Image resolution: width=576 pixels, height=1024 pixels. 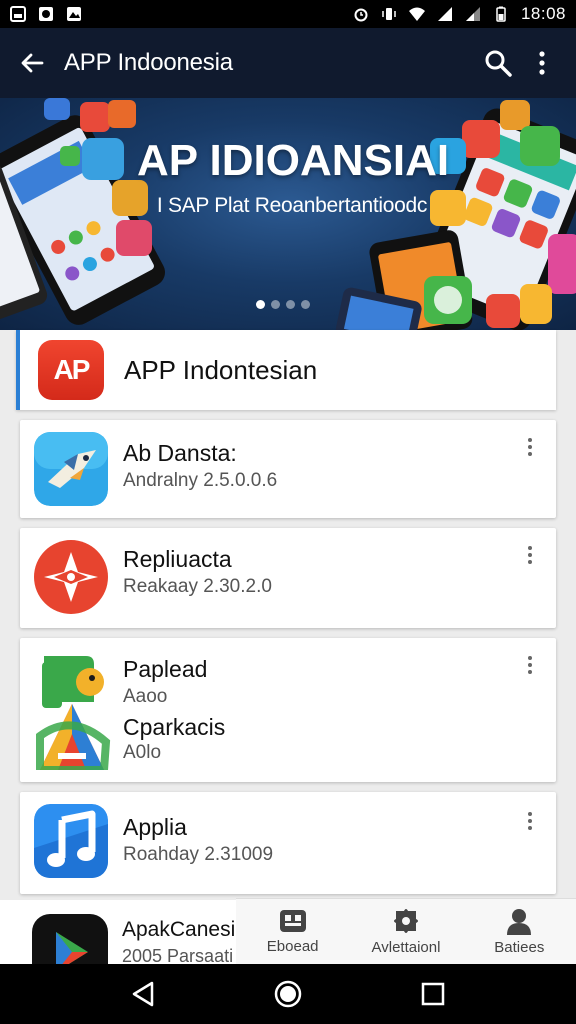 I want to click on vibrate-icon, so click(x=389, y=14).